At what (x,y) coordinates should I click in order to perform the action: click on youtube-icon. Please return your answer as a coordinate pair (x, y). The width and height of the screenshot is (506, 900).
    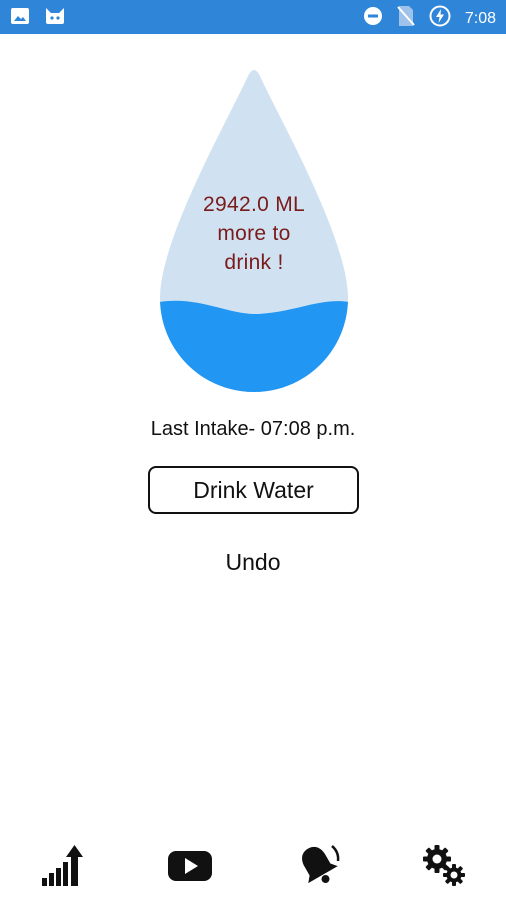
    Looking at the image, I should click on (190, 866).